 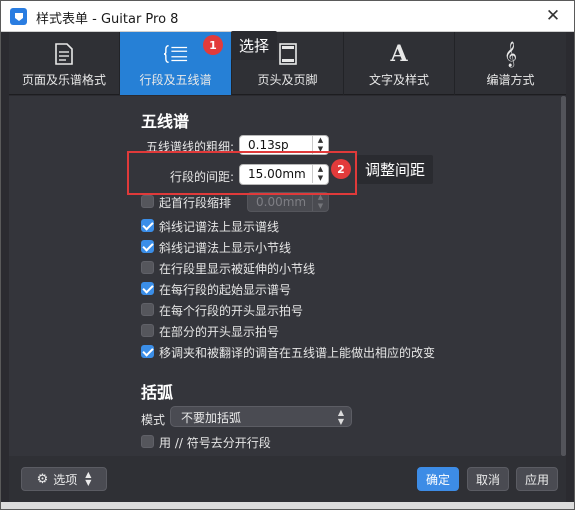 What do you see at coordinates (225, 290) in the screenshot?
I see `option-label: 在每行段的起始显示谱号` at bounding box center [225, 290].